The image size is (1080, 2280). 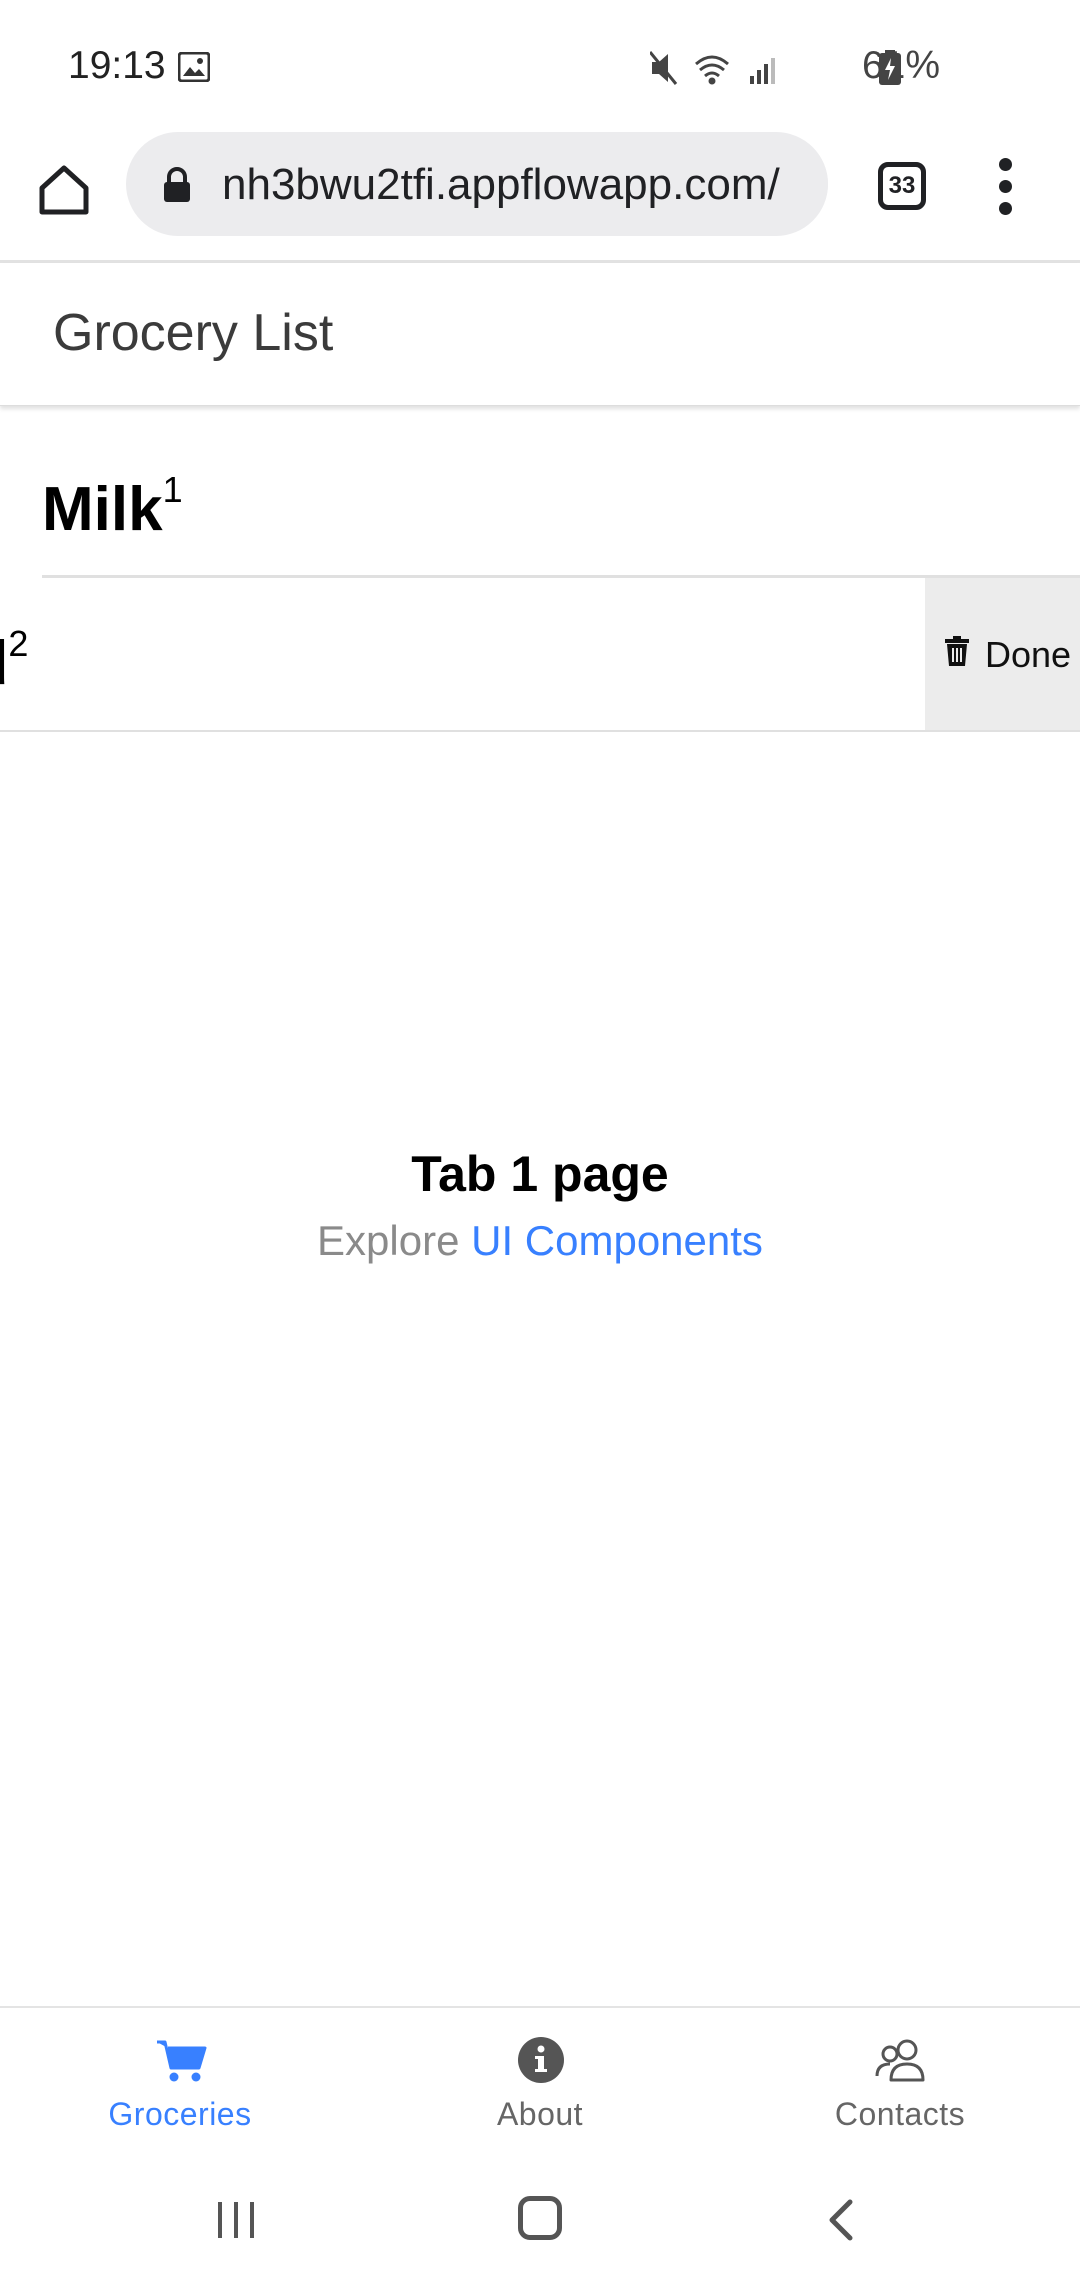 What do you see at coordinates (900, 2114) in the screenshot?
I see `tab-label: Contacts` at bounding box center [900, 2114].